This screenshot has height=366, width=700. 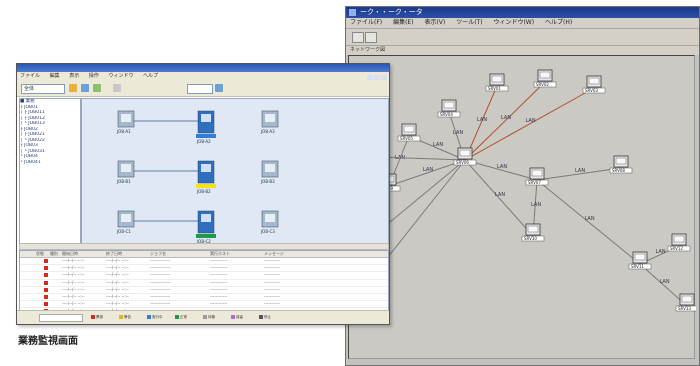 What do you see at coordinates (206, 177) in the screenshot?
I see `job-node: JOB-B2` at bounding box center [206, 177].